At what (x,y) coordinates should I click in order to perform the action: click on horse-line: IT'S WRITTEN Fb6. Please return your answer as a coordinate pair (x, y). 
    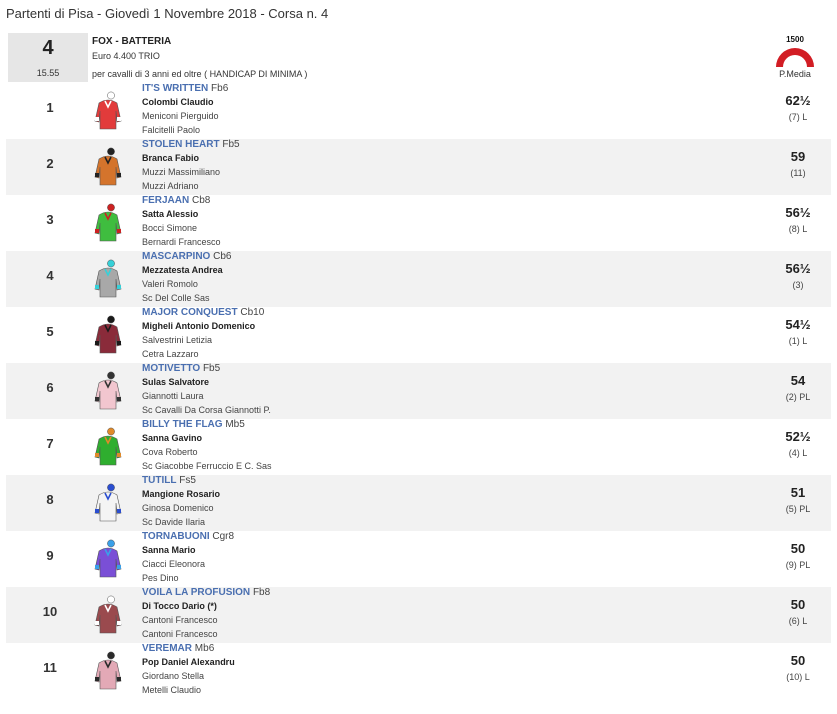
    Looking at the image, I should click on (185, 88).